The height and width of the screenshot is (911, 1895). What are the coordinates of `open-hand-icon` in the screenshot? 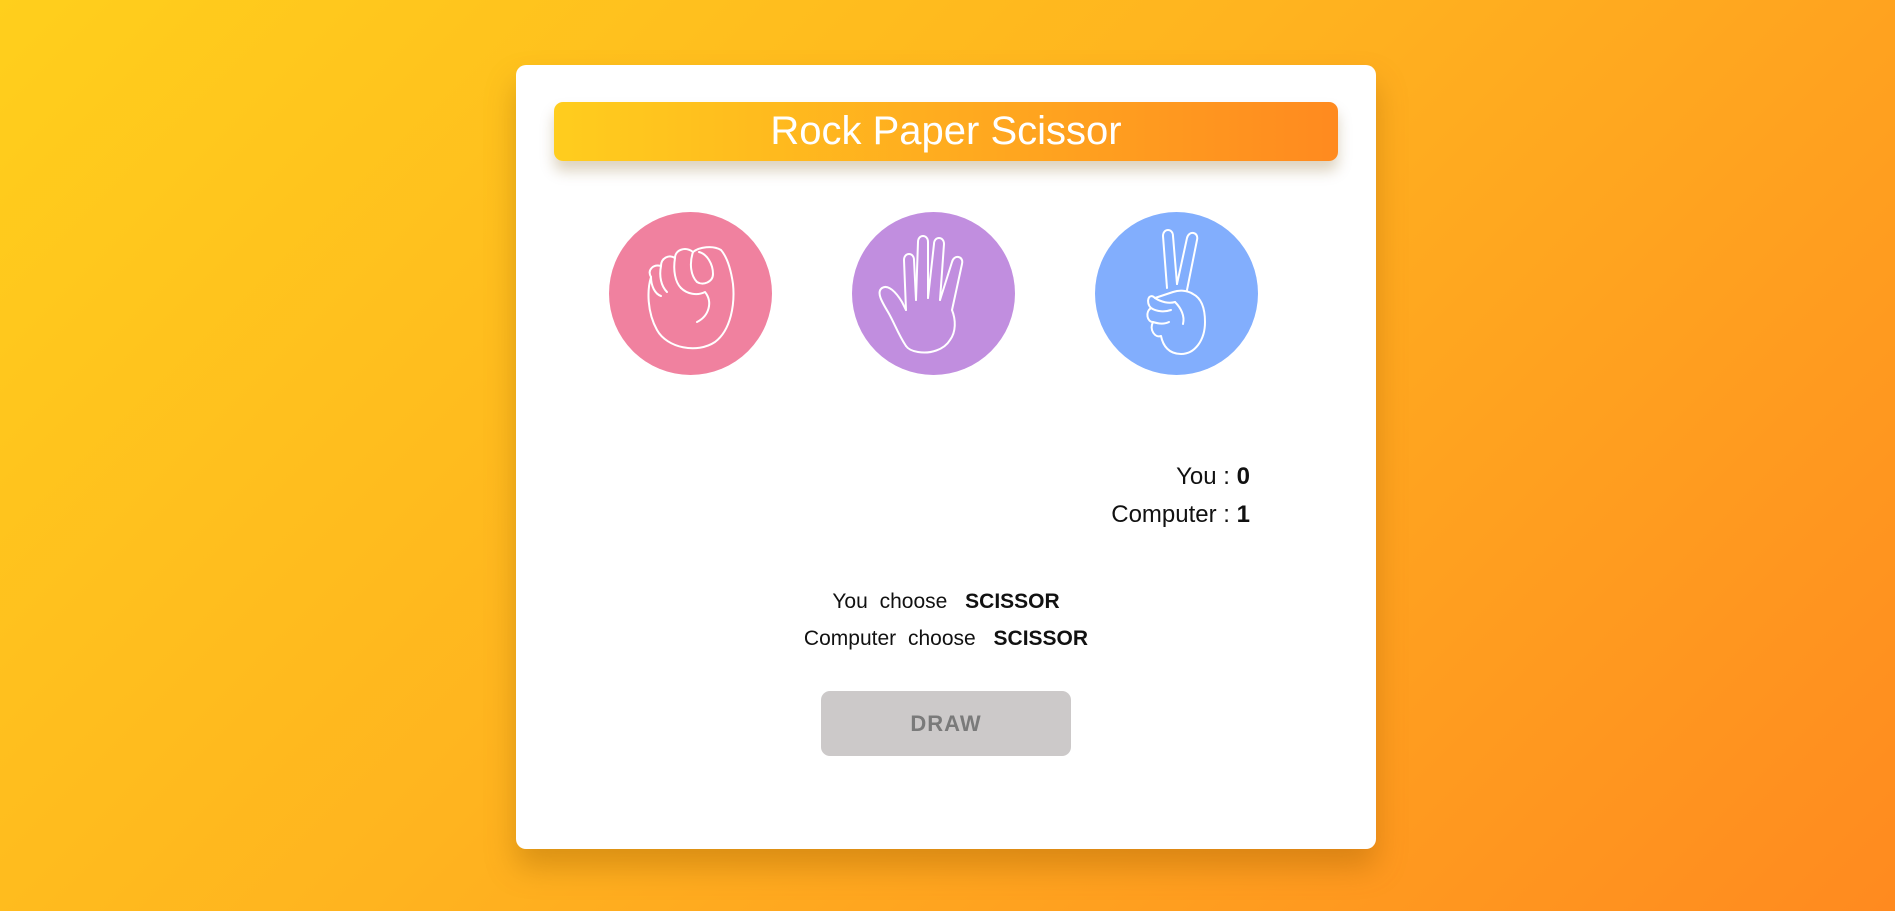 It's located at (921, 294).